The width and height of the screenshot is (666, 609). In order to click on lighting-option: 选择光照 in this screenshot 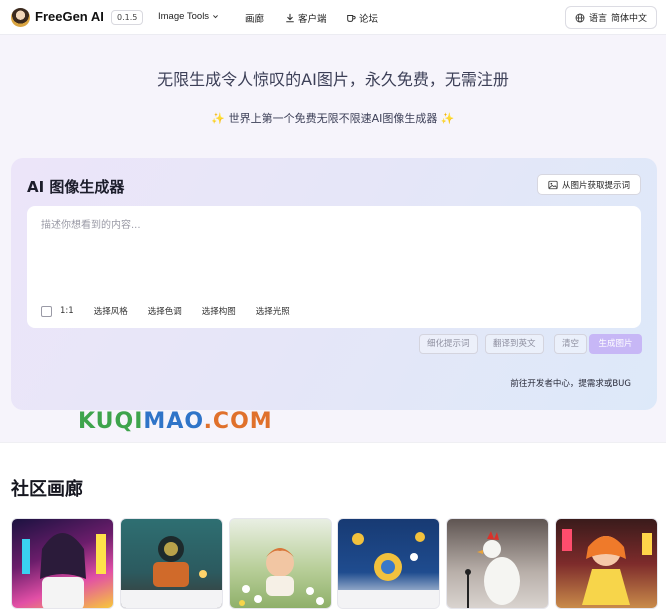, I will do `click(273, 311)`.